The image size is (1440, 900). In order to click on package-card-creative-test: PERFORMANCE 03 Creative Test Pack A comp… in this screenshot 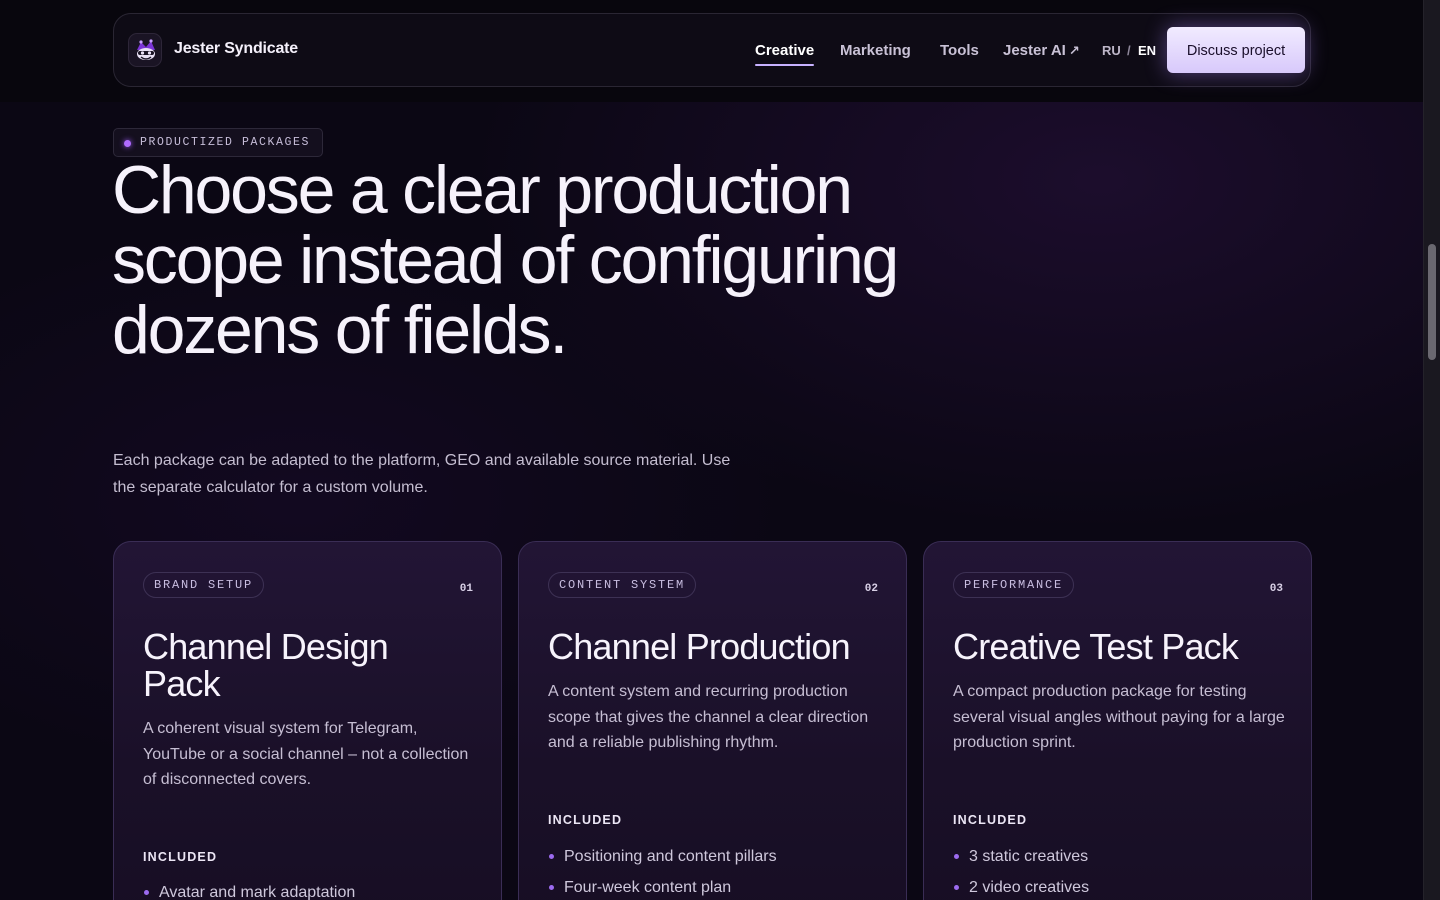, I will do `click(1117, 720)`.